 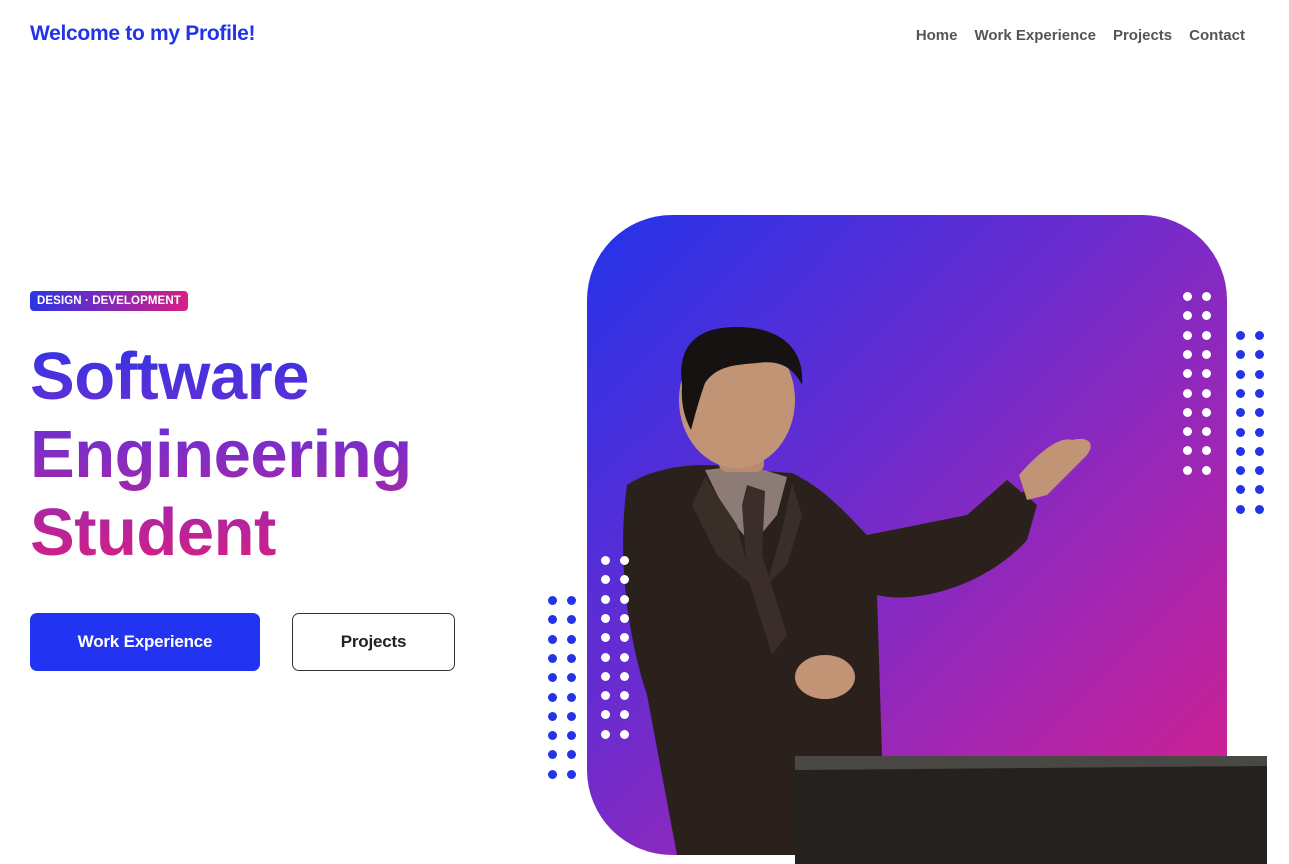 What do you see at coordinates (1217, 35) in the screenshot?
I see `nav-contact: Contact` at bounding box center [1217, 35].